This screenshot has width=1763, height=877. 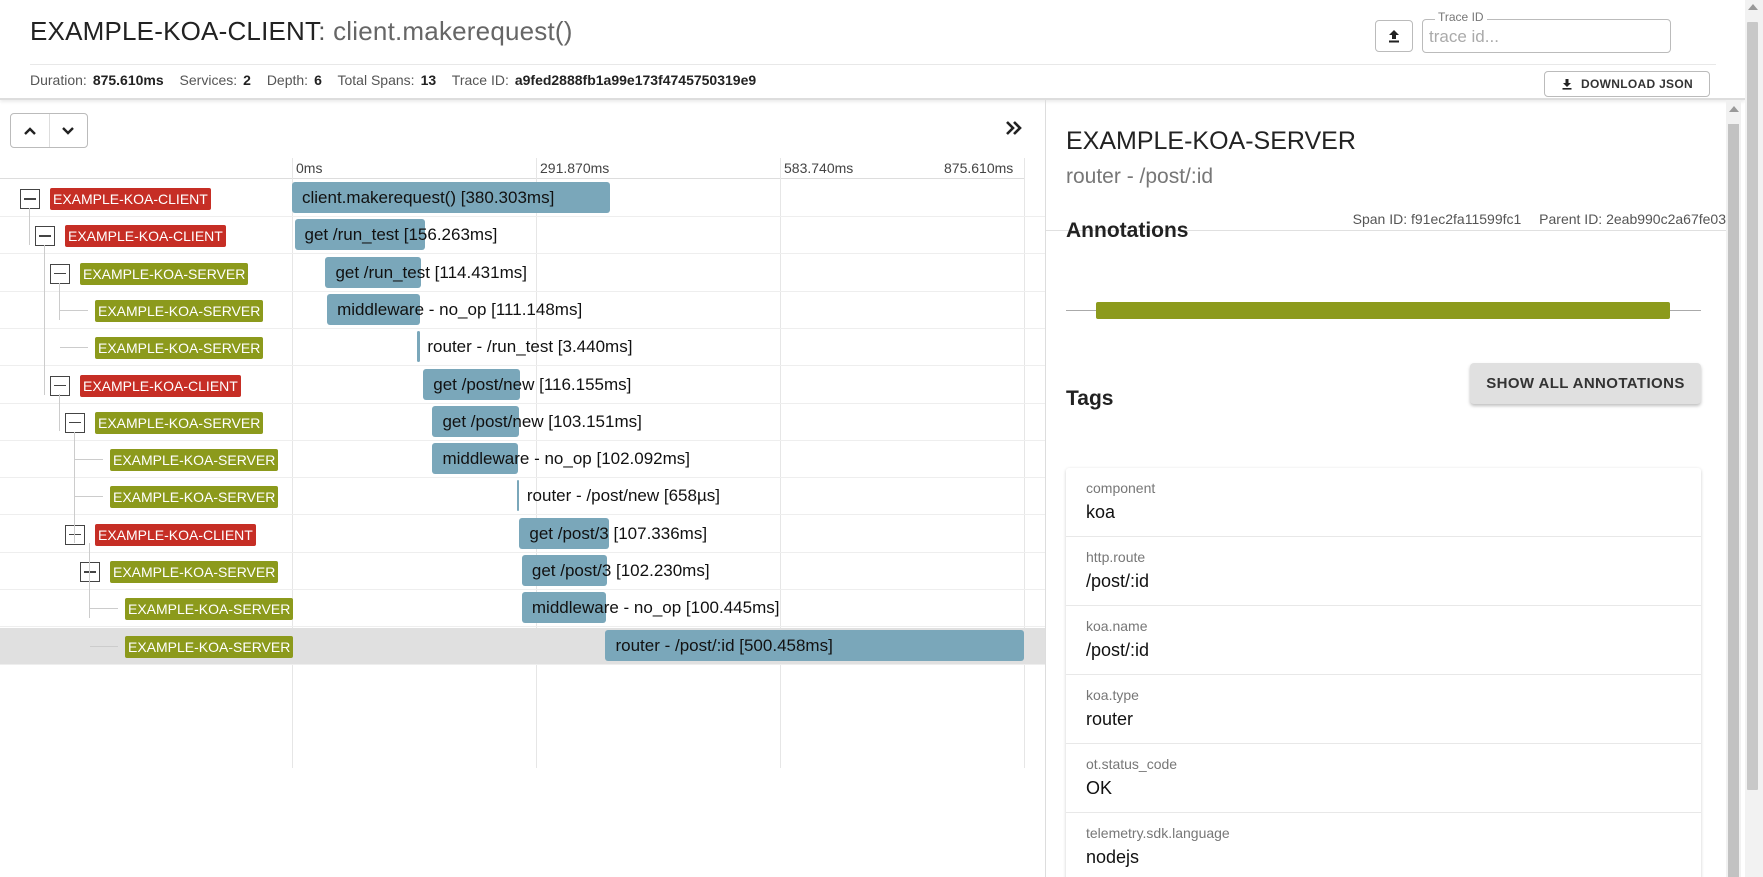 I want to click on tag-row: ot.status_code OK, so click(x=1383, y=778).